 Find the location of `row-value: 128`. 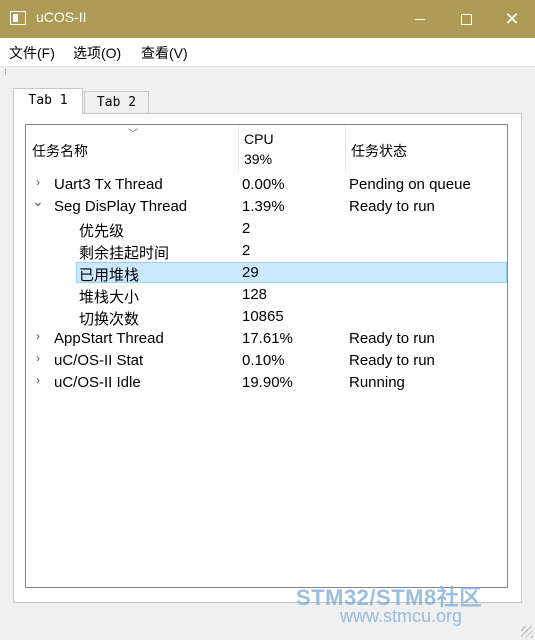

row-value: 128 is located at coordinates (255, 294).